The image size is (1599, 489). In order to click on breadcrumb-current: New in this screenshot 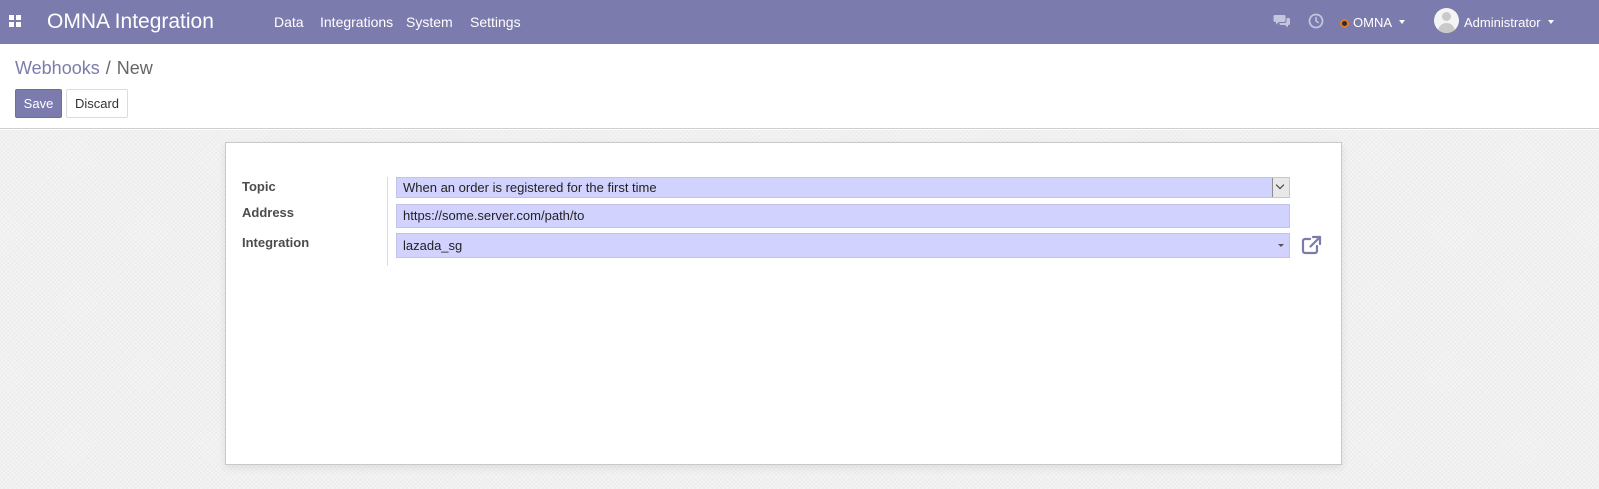, I will do `click(134, 68)`.